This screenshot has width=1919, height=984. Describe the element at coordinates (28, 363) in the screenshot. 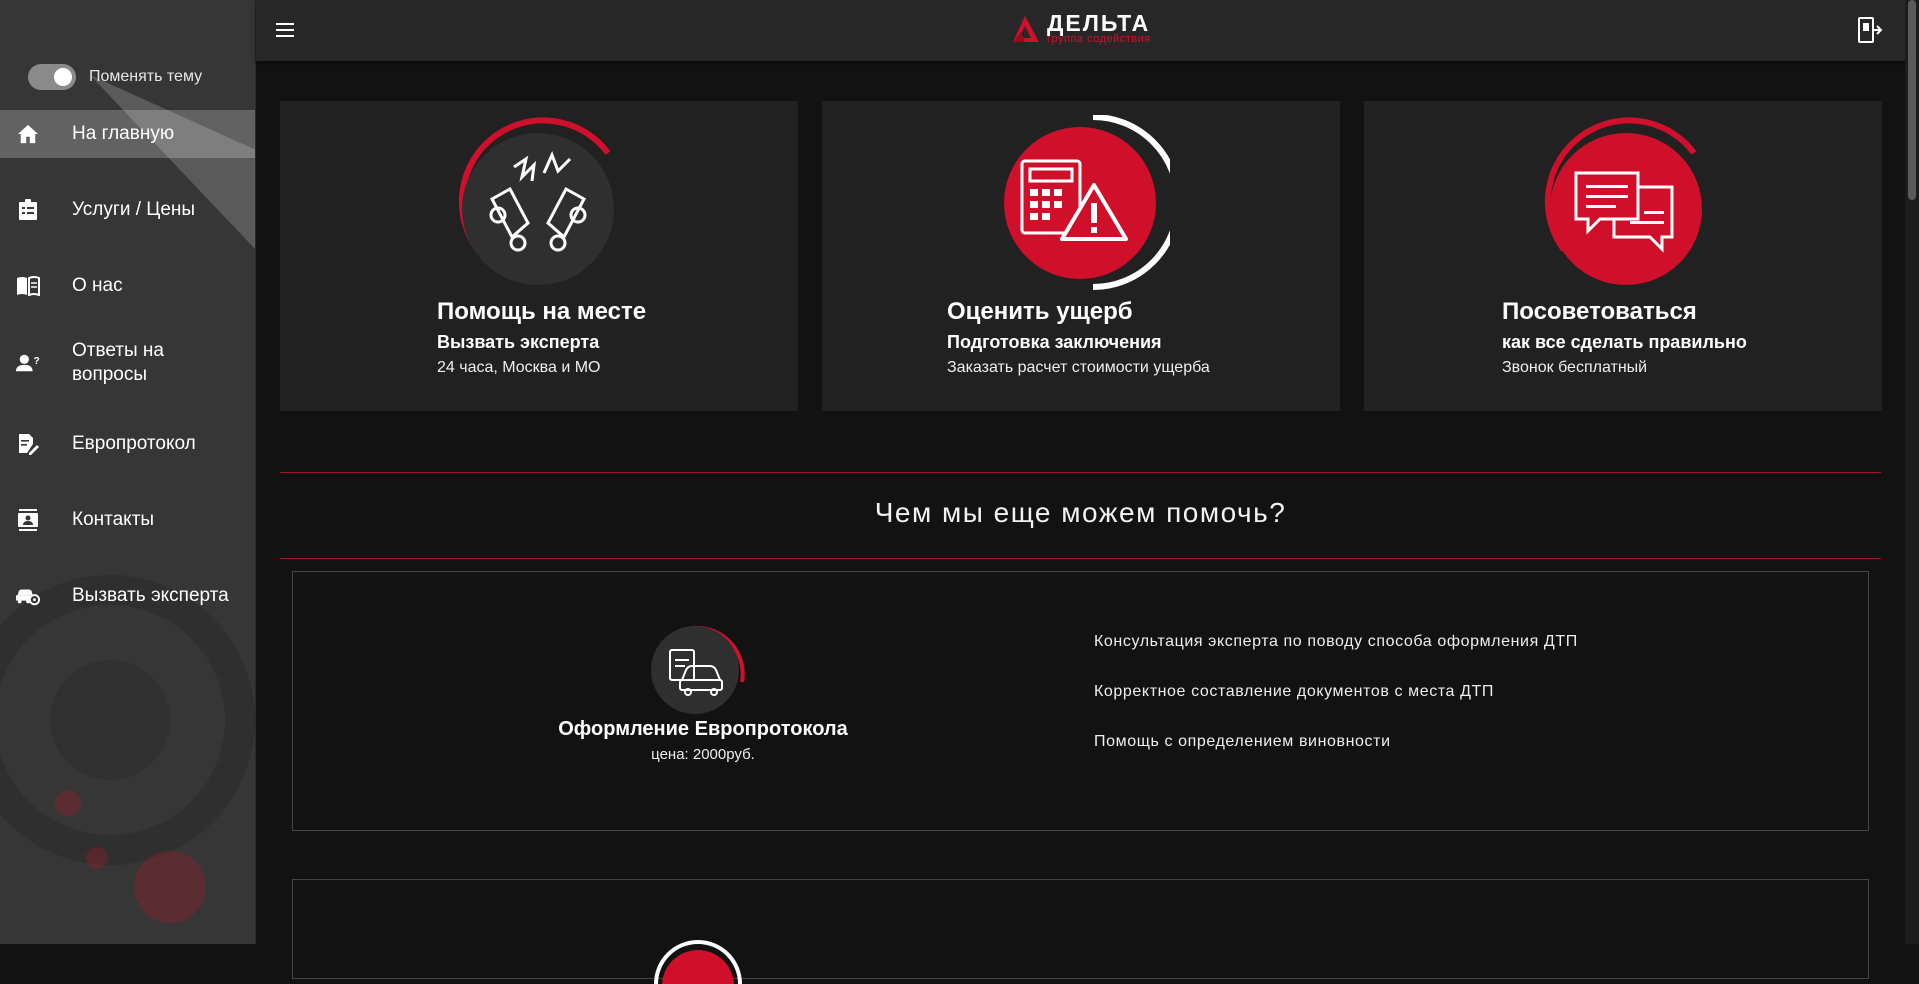

I see `person-question-icon: ?` at that location.